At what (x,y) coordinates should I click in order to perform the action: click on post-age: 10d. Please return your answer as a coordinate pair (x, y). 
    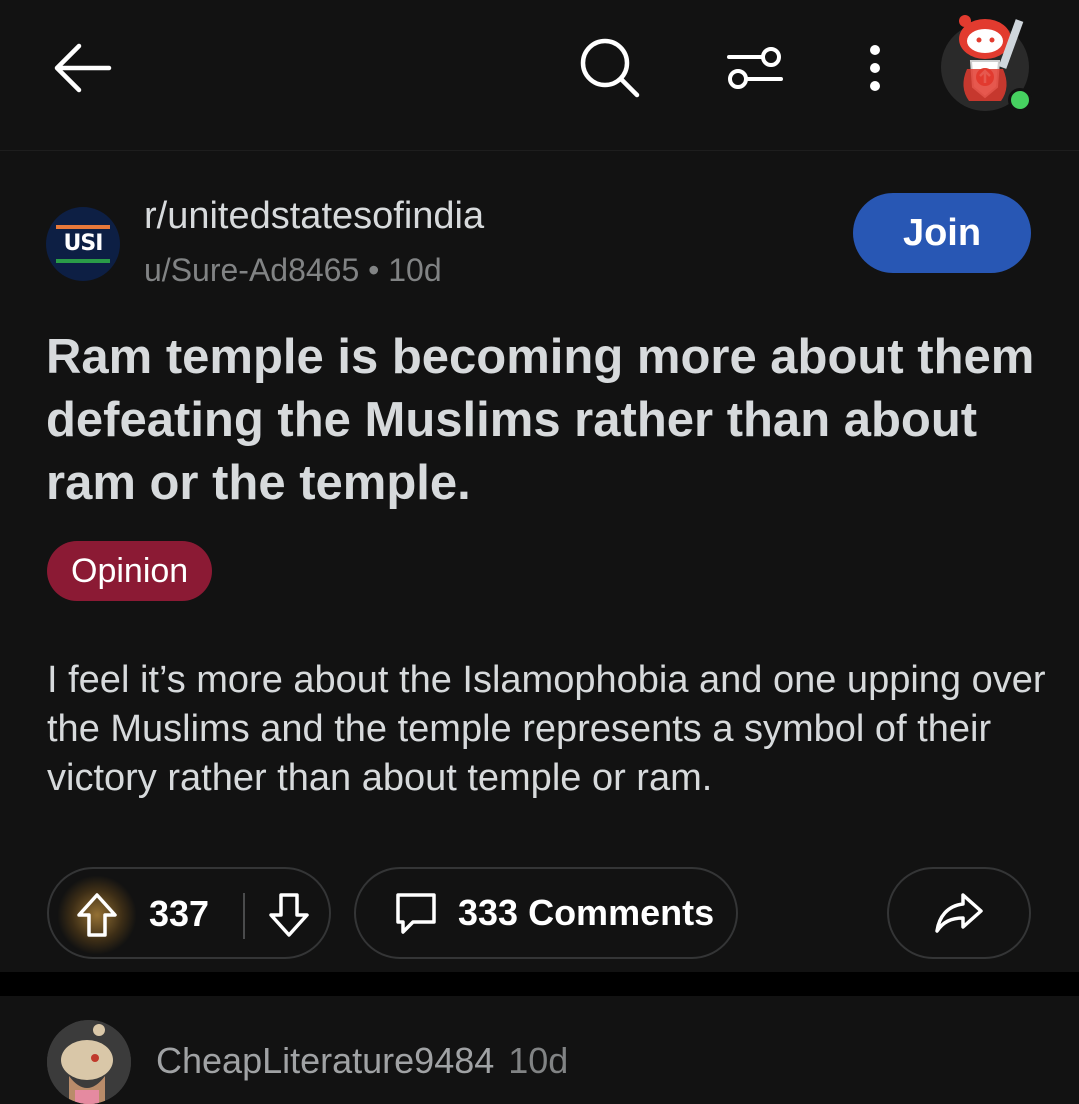
    Looking at the image, I should click on (415, 270).